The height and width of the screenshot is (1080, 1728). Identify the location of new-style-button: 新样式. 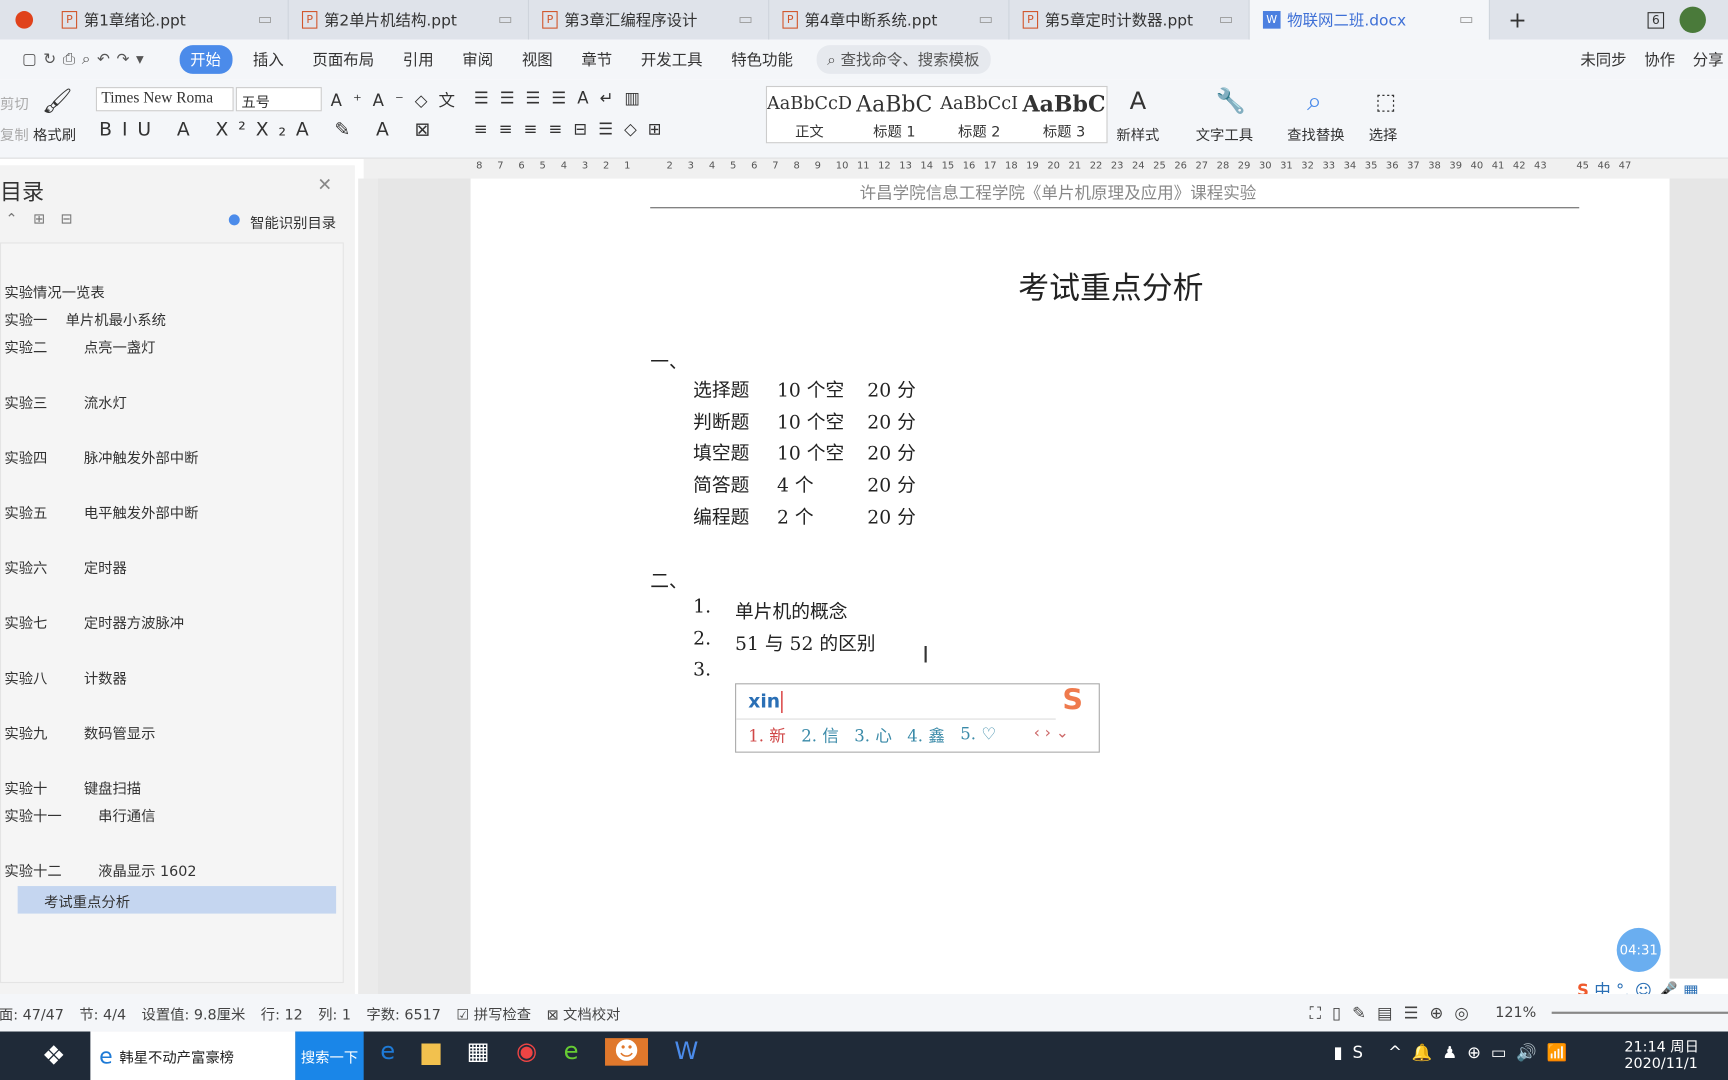
(1137, 134).